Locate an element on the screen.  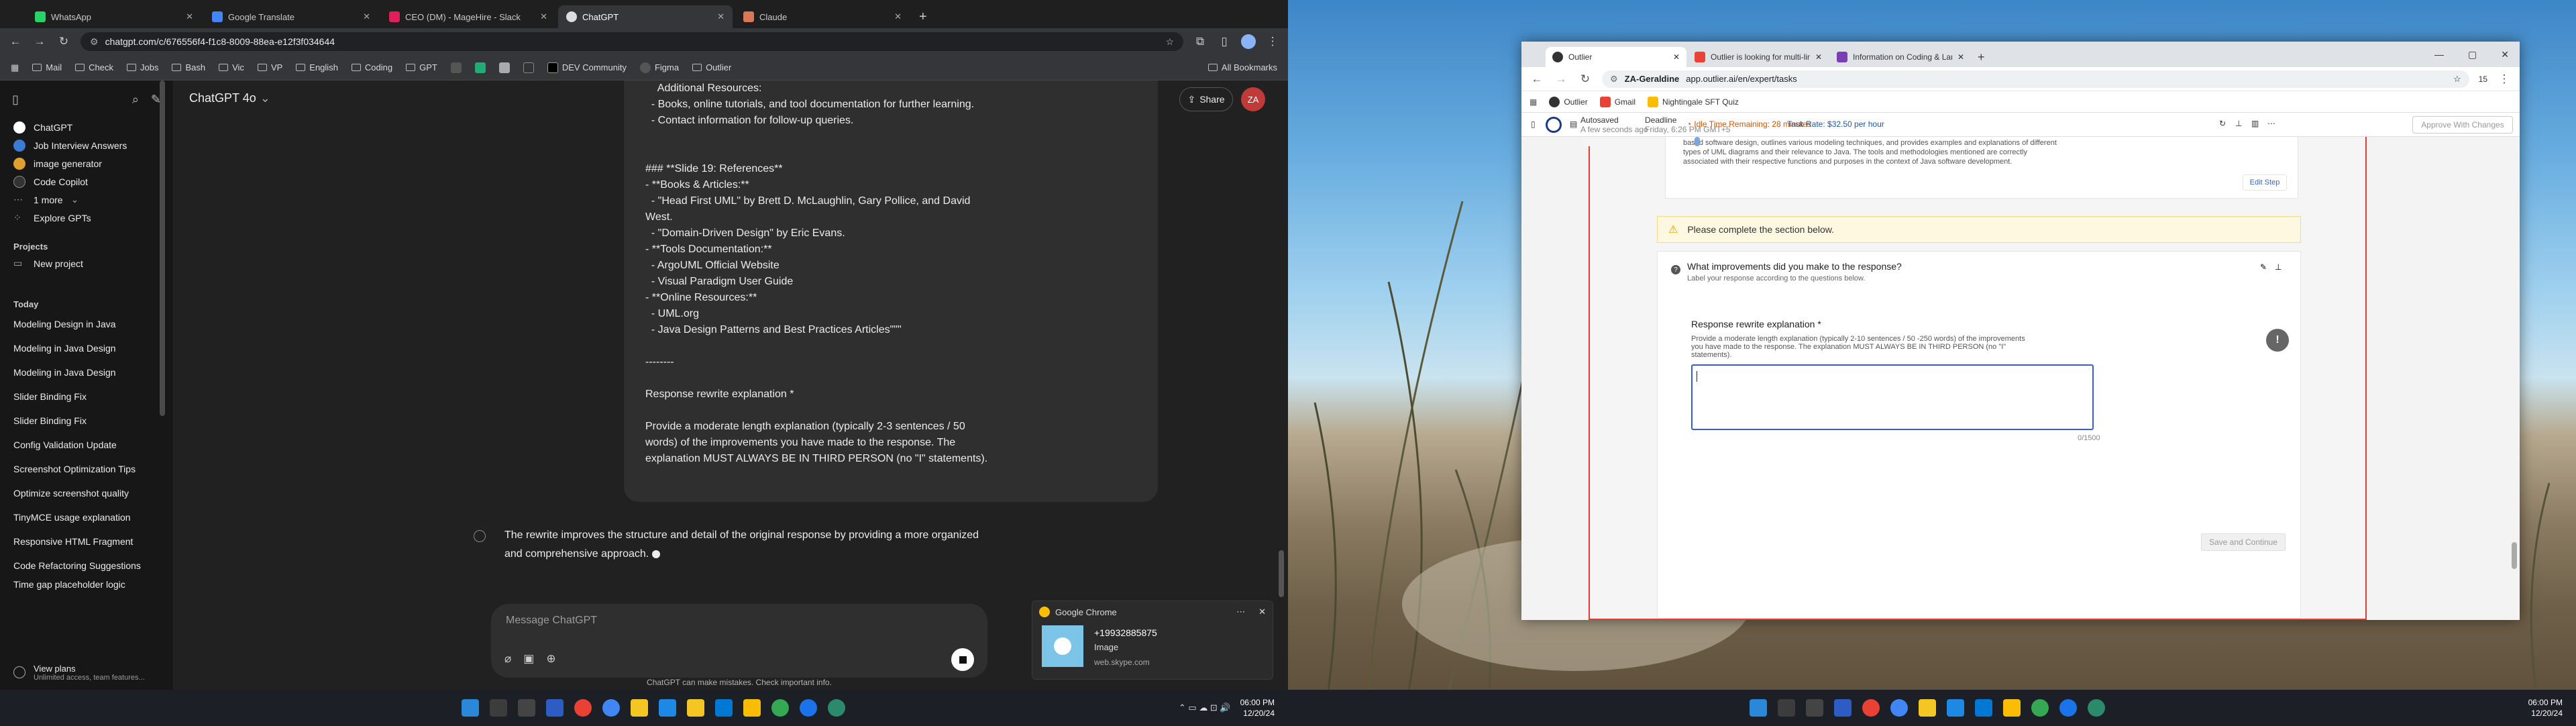
comment-icon: ✎ is located at coordinates (2263, 267).